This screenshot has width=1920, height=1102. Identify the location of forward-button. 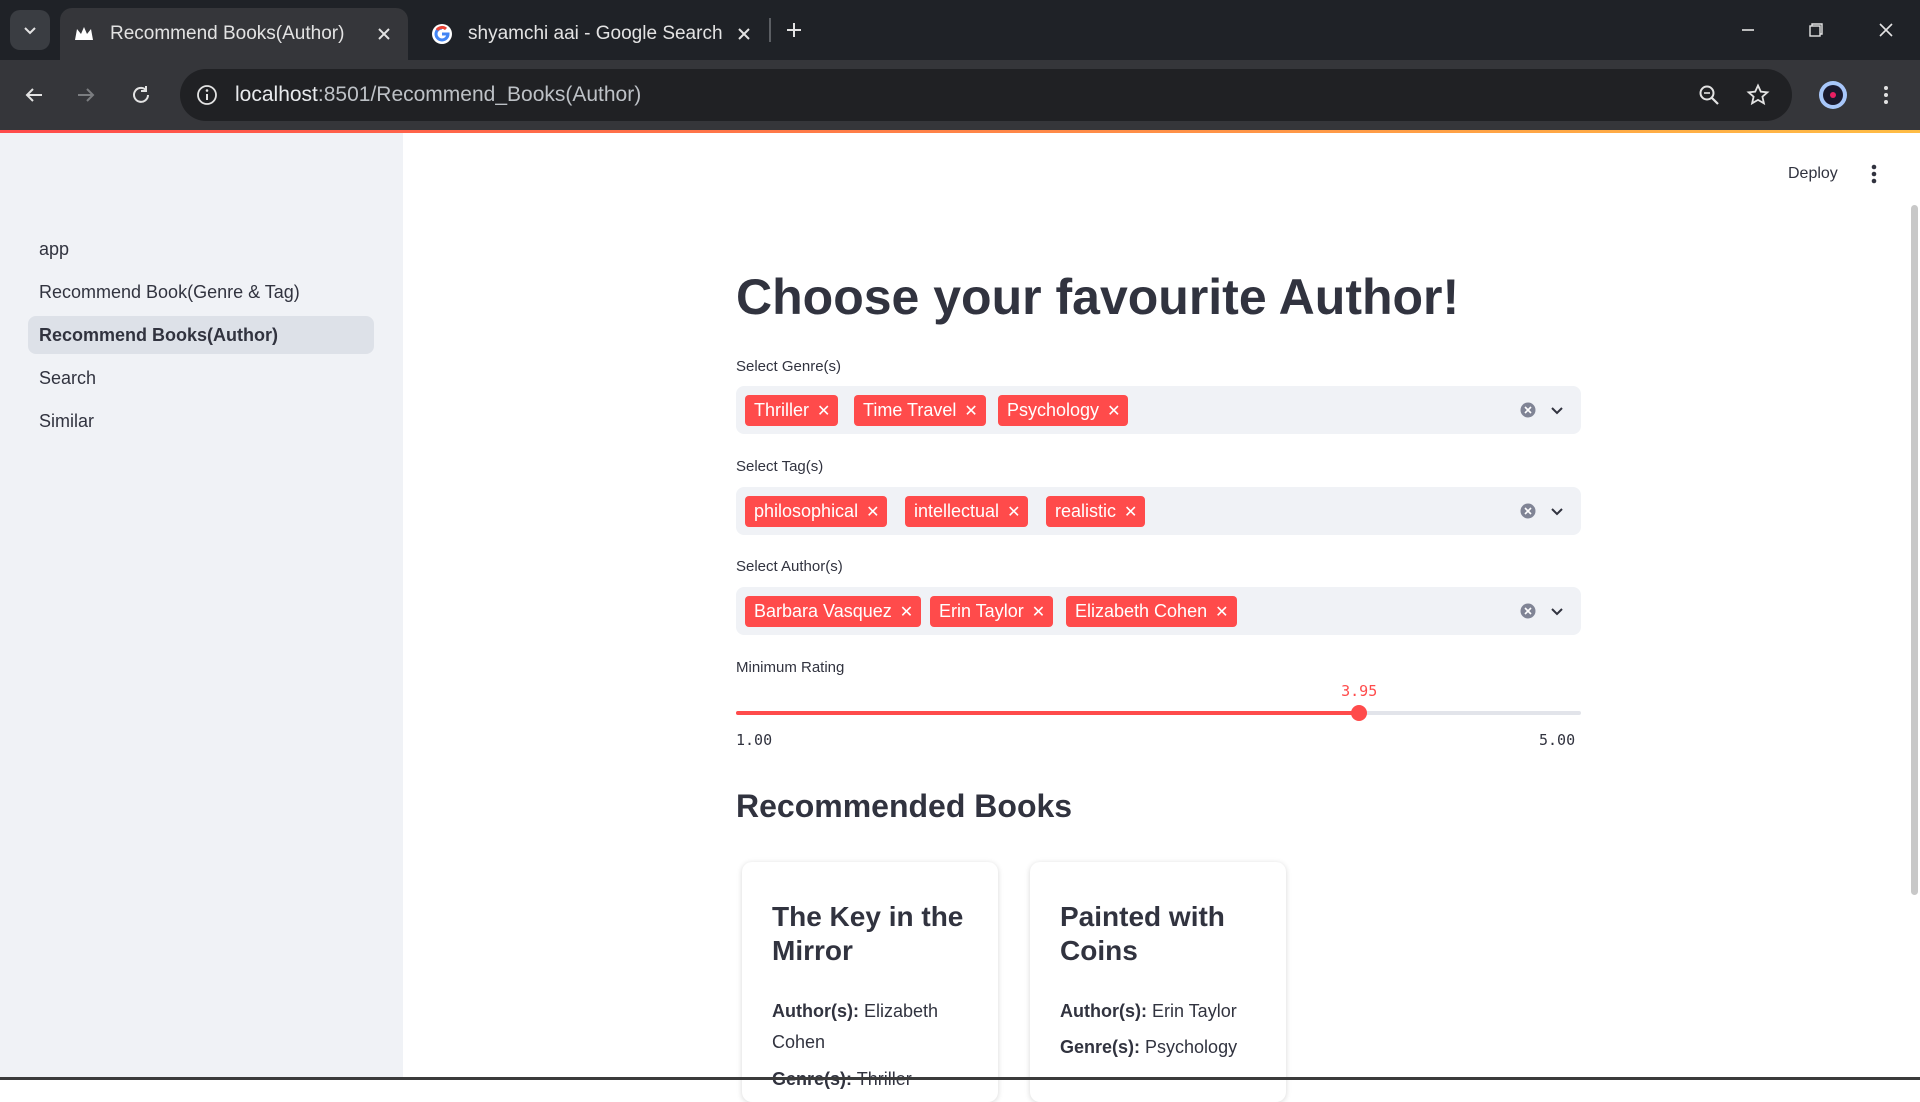
(86, 95).